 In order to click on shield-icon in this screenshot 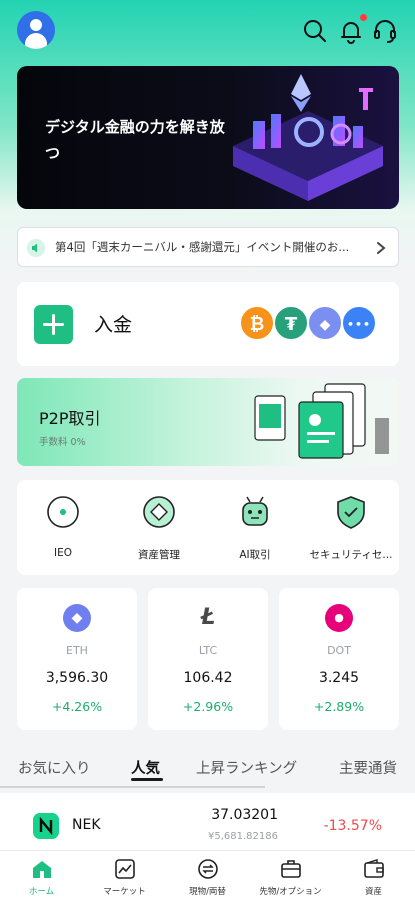, I will do `click(351, 512)`.